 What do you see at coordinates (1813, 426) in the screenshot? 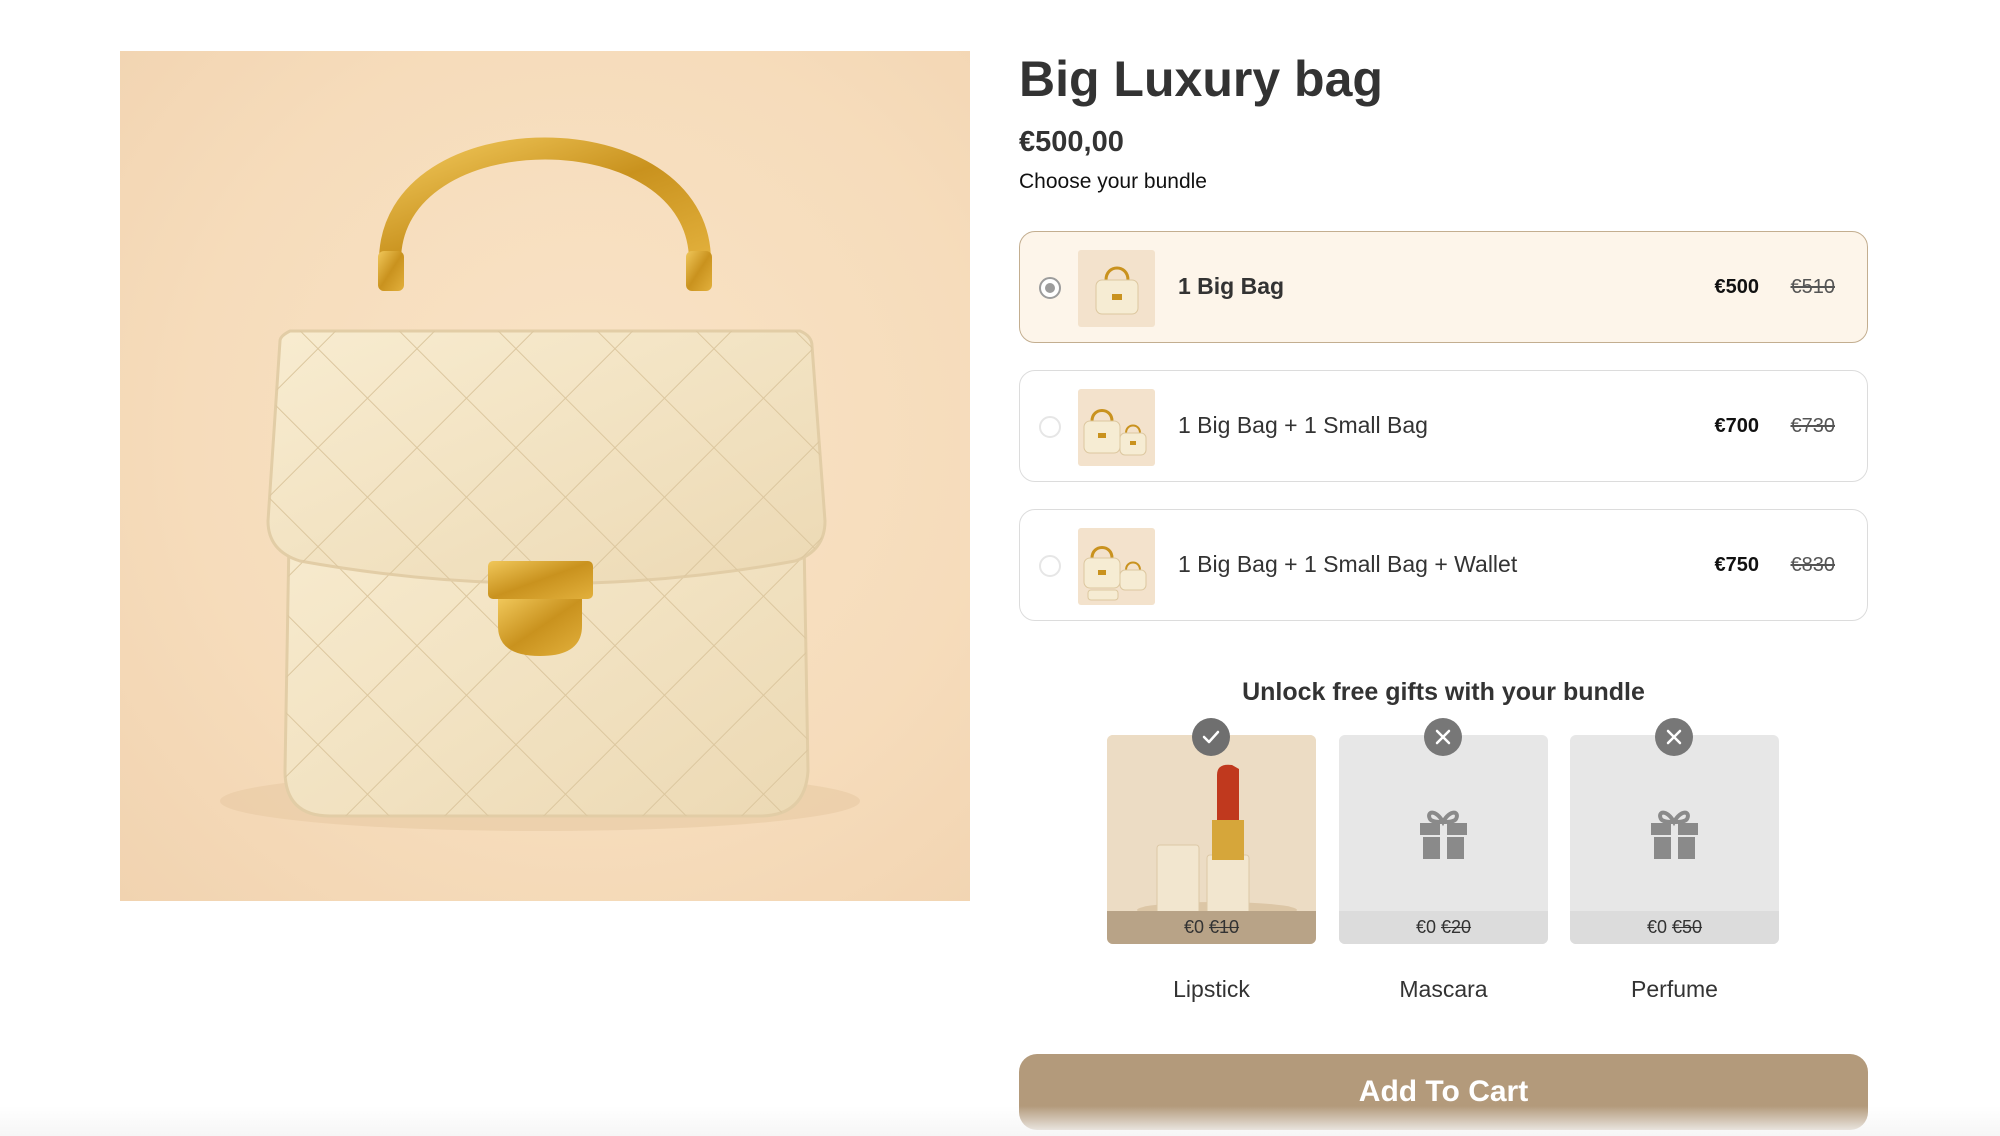
I see `bundle-compare-price: €730` at bounding box center [1813, 426].